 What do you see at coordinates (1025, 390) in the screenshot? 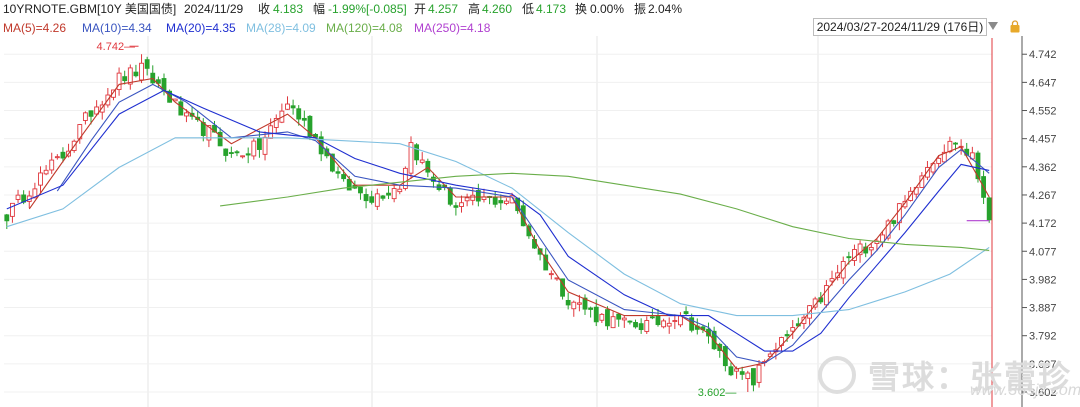
I see `watermark-url: www.365jz.com` at bounding box center [1025, 390].